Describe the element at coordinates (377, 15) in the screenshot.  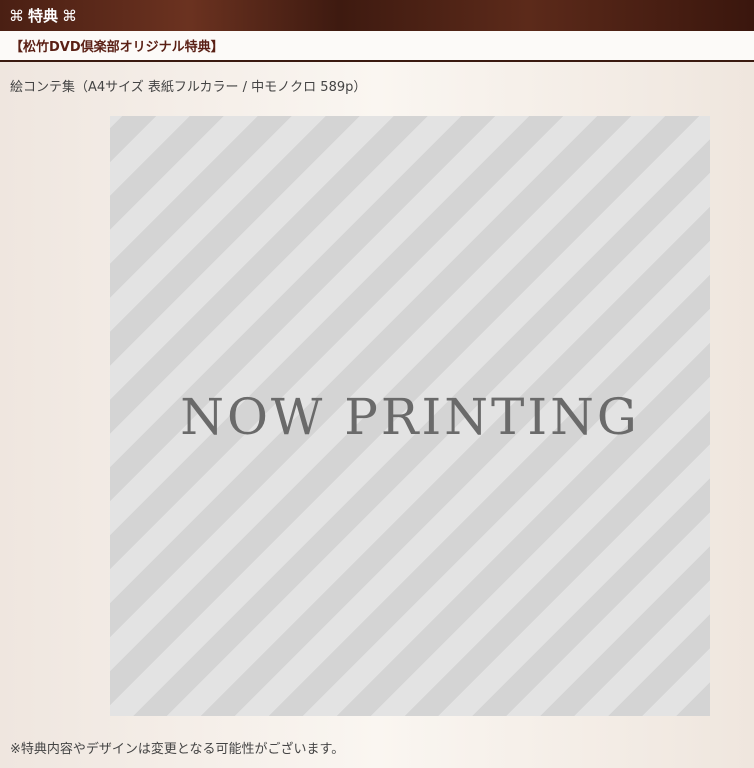
I see `section-header: ⌘ 特典 ⌘` at that location.